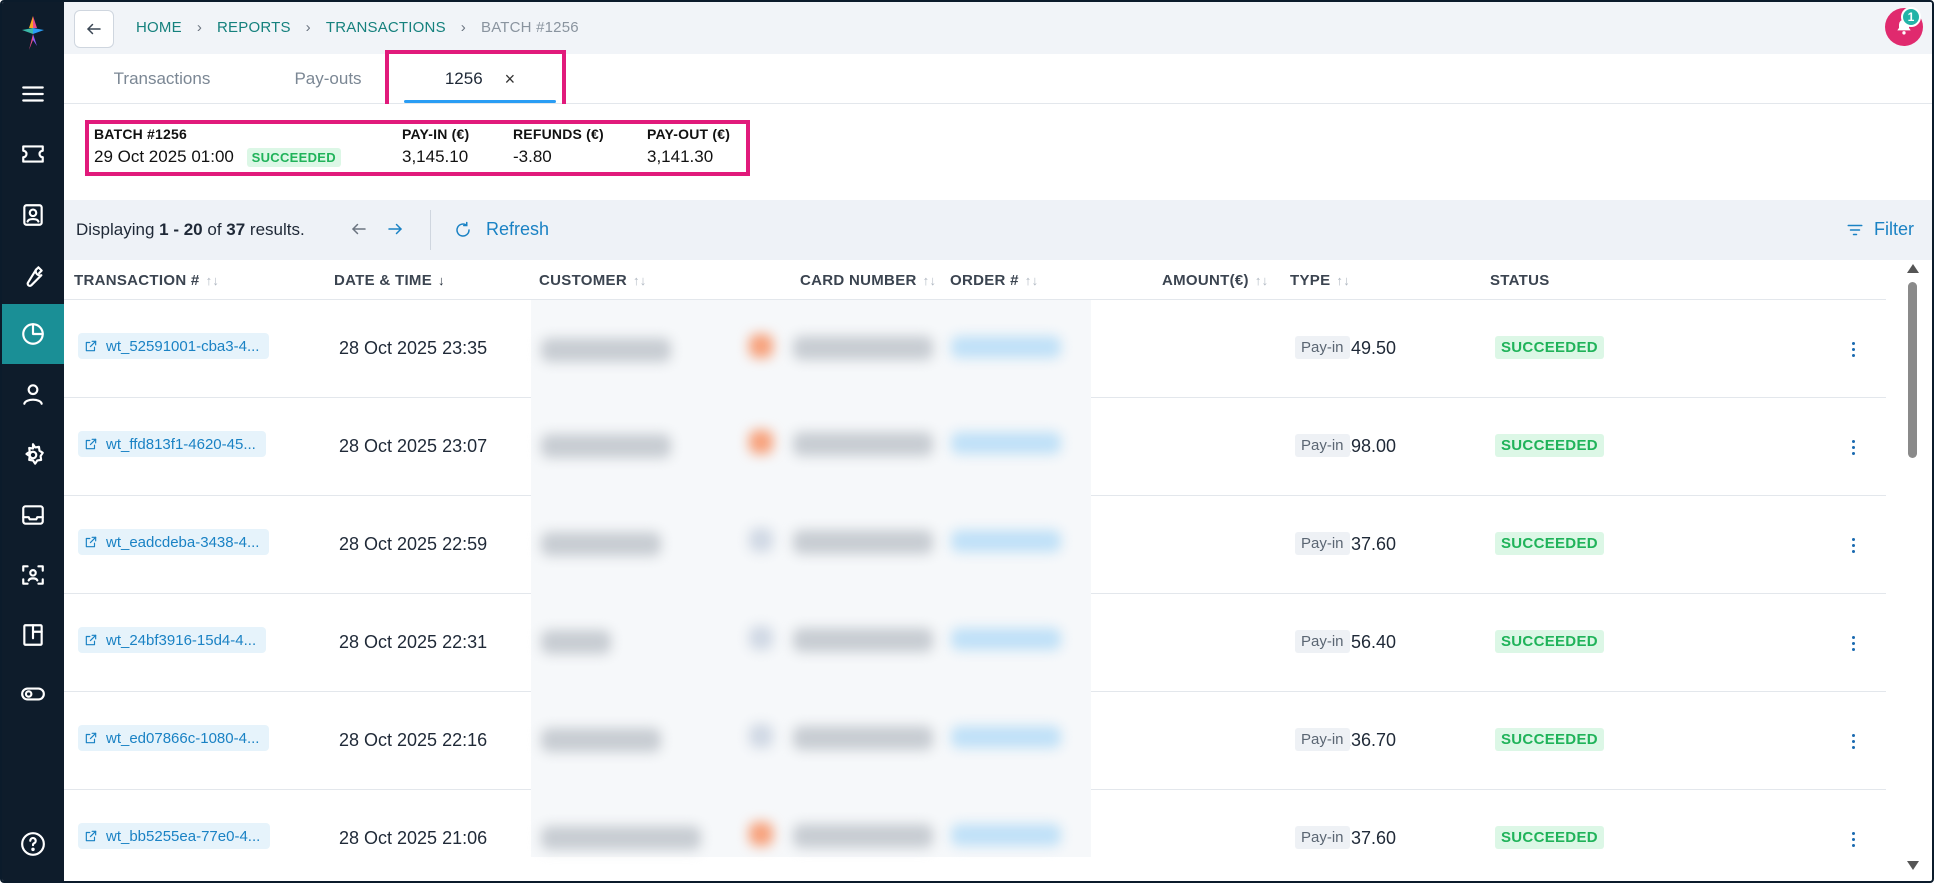 This screenshot has height=883, width=1934. Describe the element at coordinates (1855, 229) in the screenshot. I see `filter-icon` at that location.